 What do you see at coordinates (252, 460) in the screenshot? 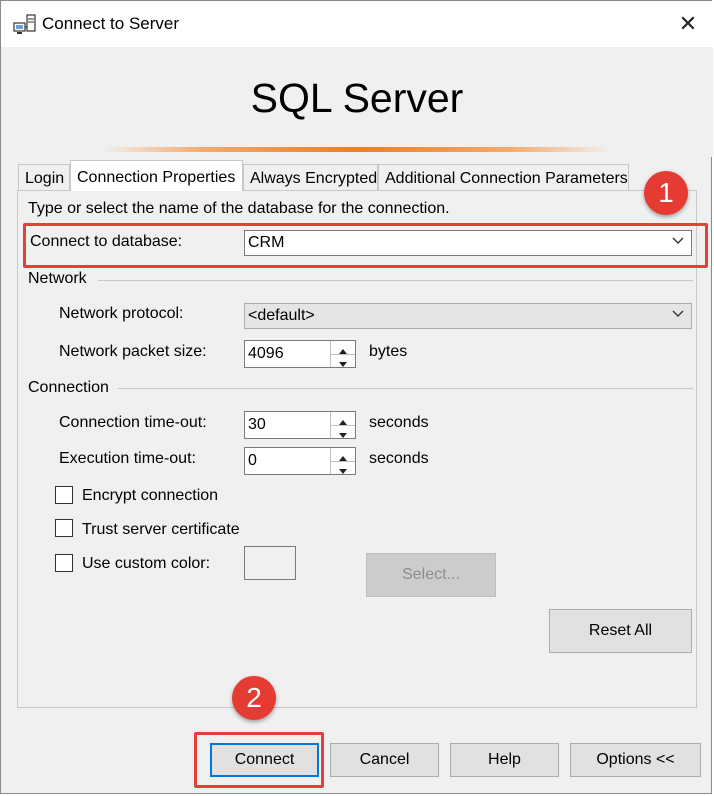
I see `execution-timeout-value: 0` at bounding box center [252, 460].